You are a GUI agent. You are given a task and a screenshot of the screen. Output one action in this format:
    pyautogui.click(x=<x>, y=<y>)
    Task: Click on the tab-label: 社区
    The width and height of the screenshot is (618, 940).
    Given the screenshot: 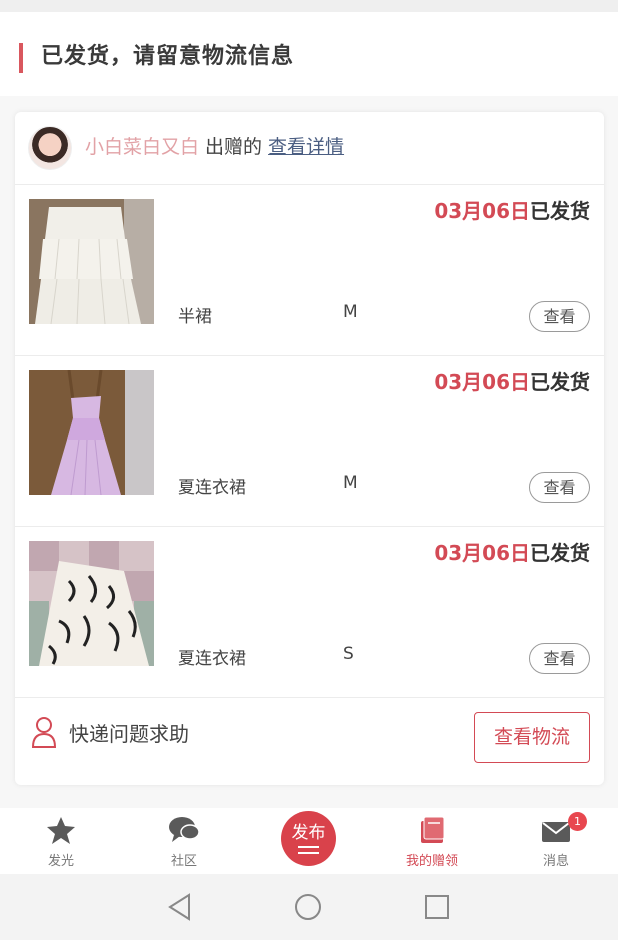 What is the action you would take?
    pyautogui.click(x=183, y=861)
    